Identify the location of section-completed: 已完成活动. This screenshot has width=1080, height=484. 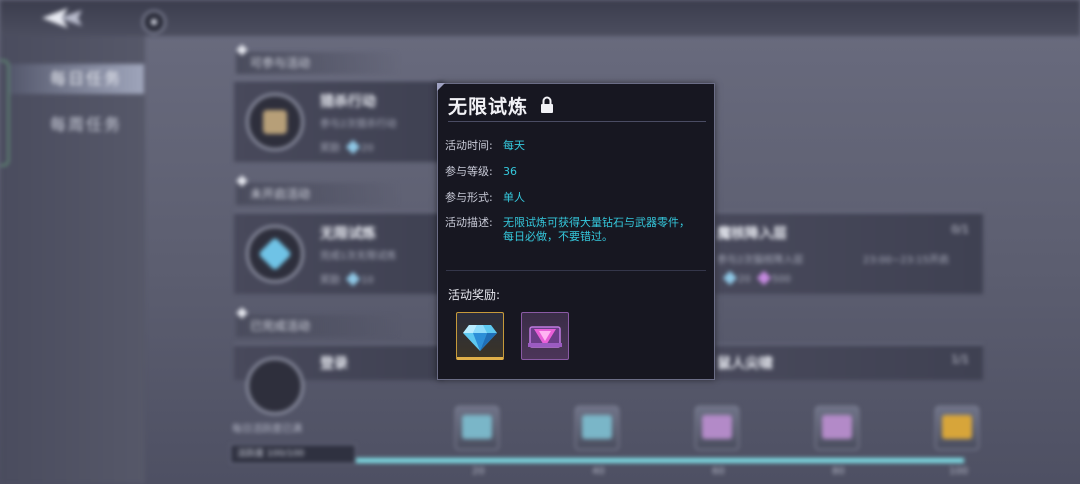
(318, 326).